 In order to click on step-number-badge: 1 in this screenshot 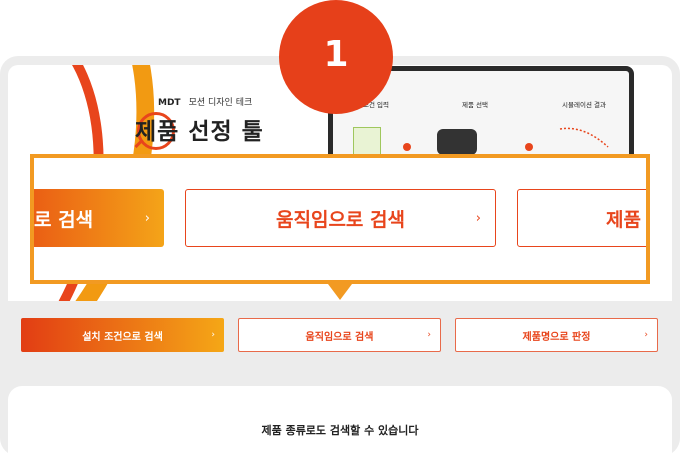, I will do `click(336, 57)`.